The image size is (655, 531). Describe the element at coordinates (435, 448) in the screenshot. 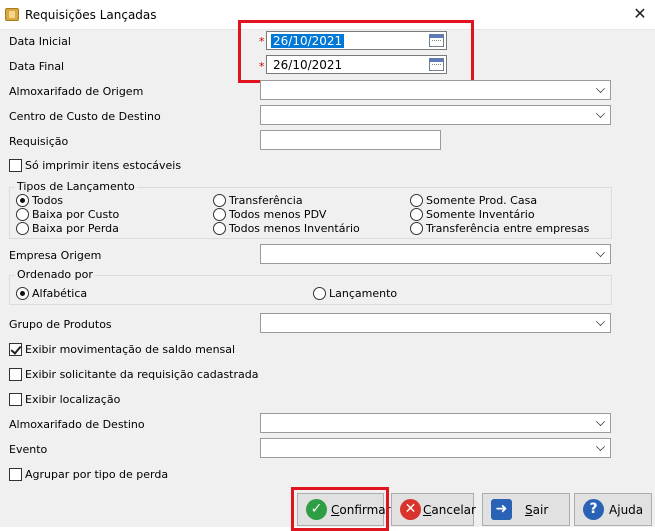

I see `evento-select` at that location.